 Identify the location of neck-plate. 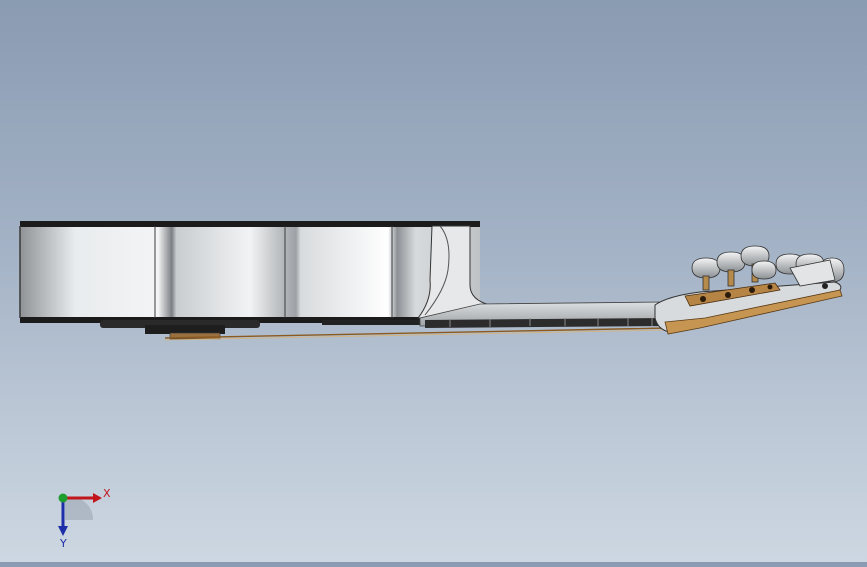
(372, 322).